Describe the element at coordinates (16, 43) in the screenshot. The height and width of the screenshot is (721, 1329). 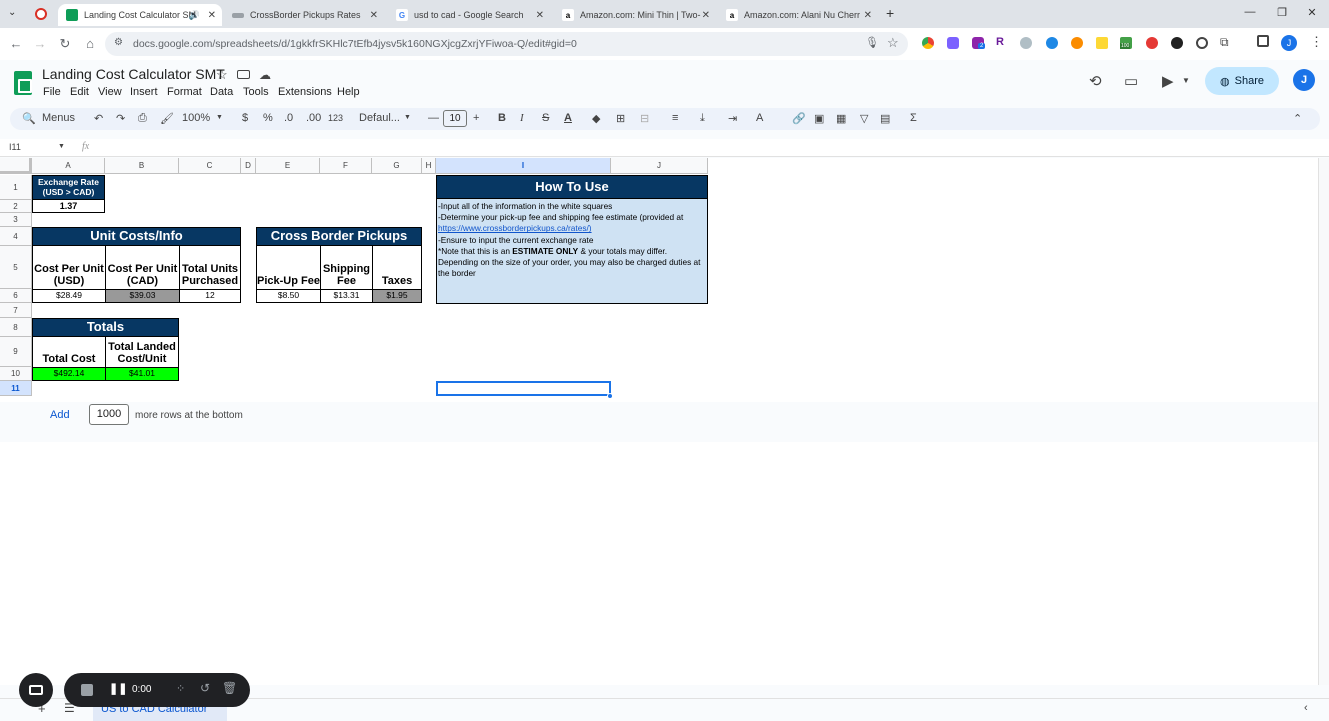
I see `back-icon: ←` at that location.